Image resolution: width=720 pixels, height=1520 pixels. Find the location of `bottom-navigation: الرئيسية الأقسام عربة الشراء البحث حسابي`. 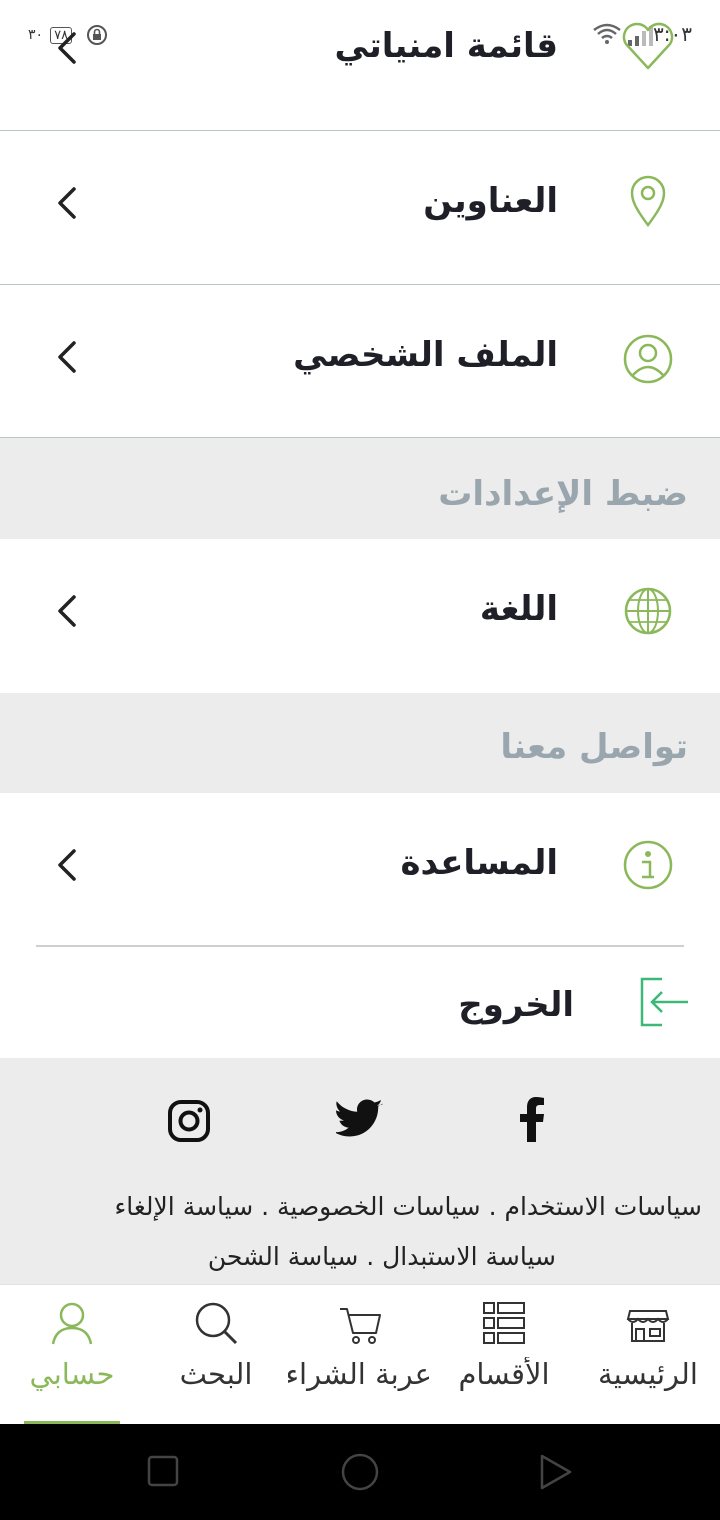

bottom-navigation: الرئيسية الأقسام عربة الشراء البحث حسابي is located at coordinates (360, 1354).